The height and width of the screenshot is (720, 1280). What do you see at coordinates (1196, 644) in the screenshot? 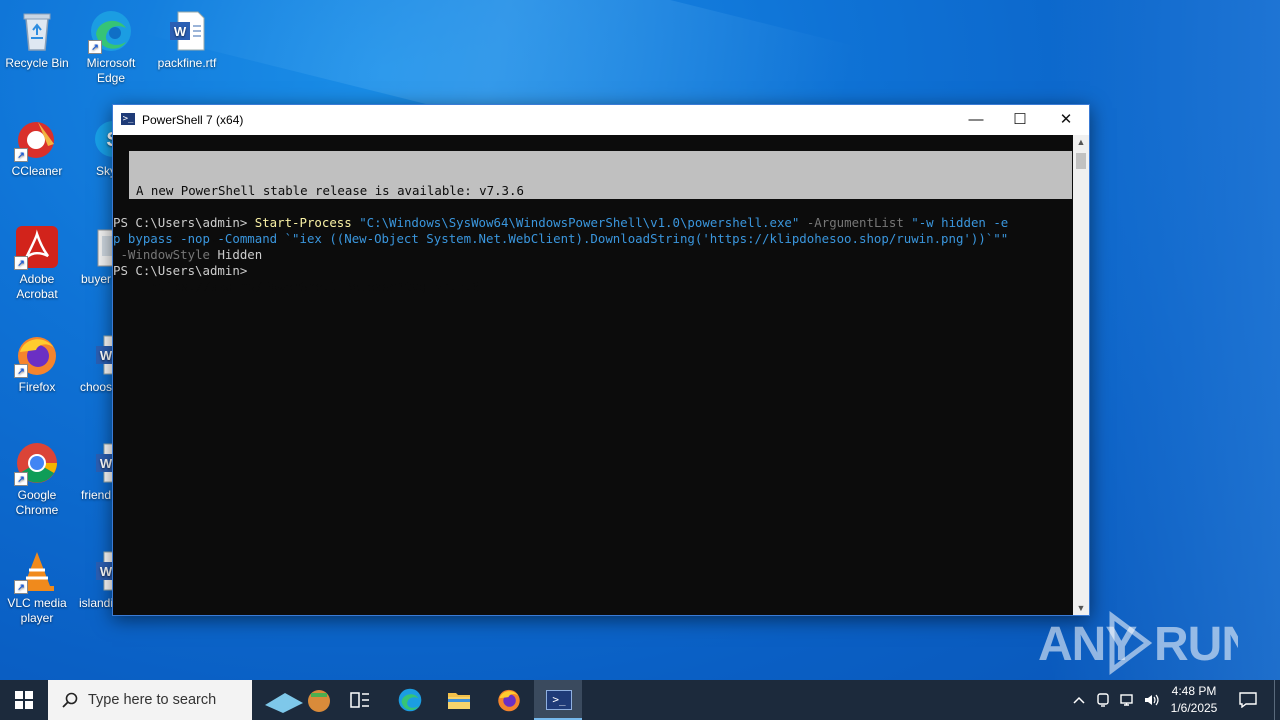
I see `svg-text: RUN` at bounding box center [1196, 644].